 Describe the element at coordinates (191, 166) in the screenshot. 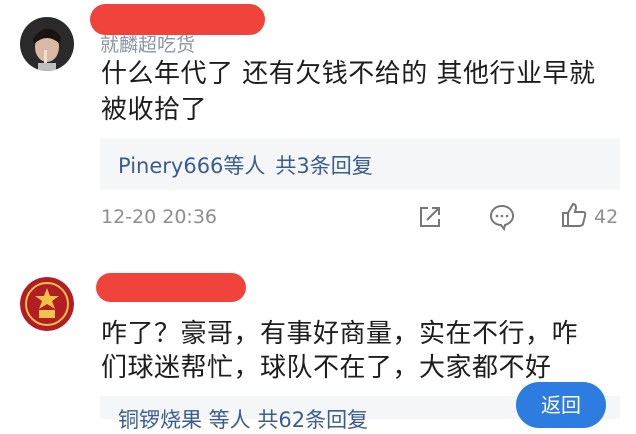

I see `reply-users: Pinery666等人` at that location.